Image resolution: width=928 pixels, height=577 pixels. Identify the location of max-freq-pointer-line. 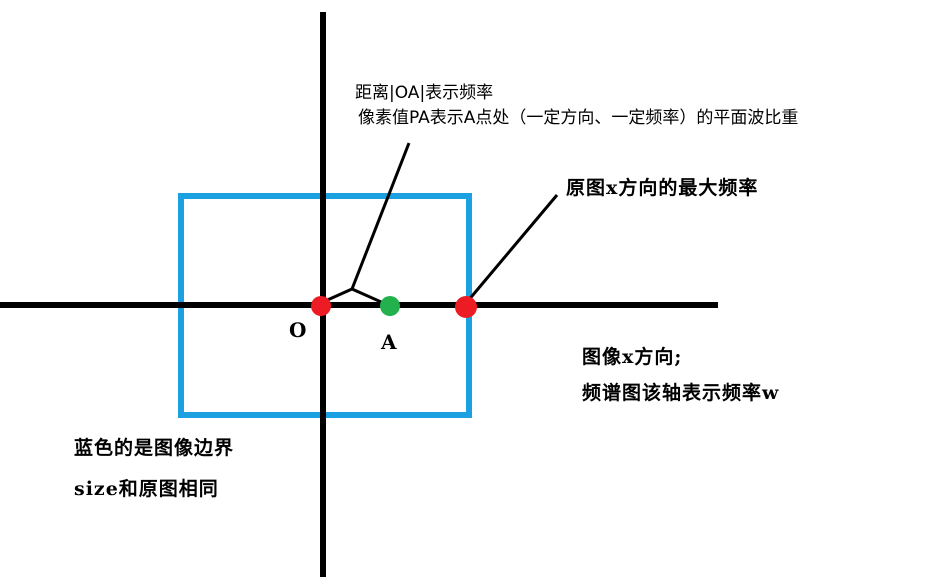
(512, 248).